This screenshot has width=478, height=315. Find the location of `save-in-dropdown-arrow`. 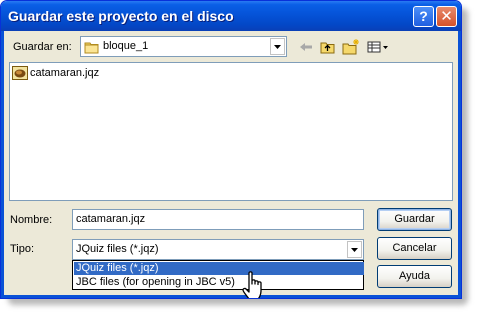

save-in-dropdown-arrow is located at coordinates (277, 46).